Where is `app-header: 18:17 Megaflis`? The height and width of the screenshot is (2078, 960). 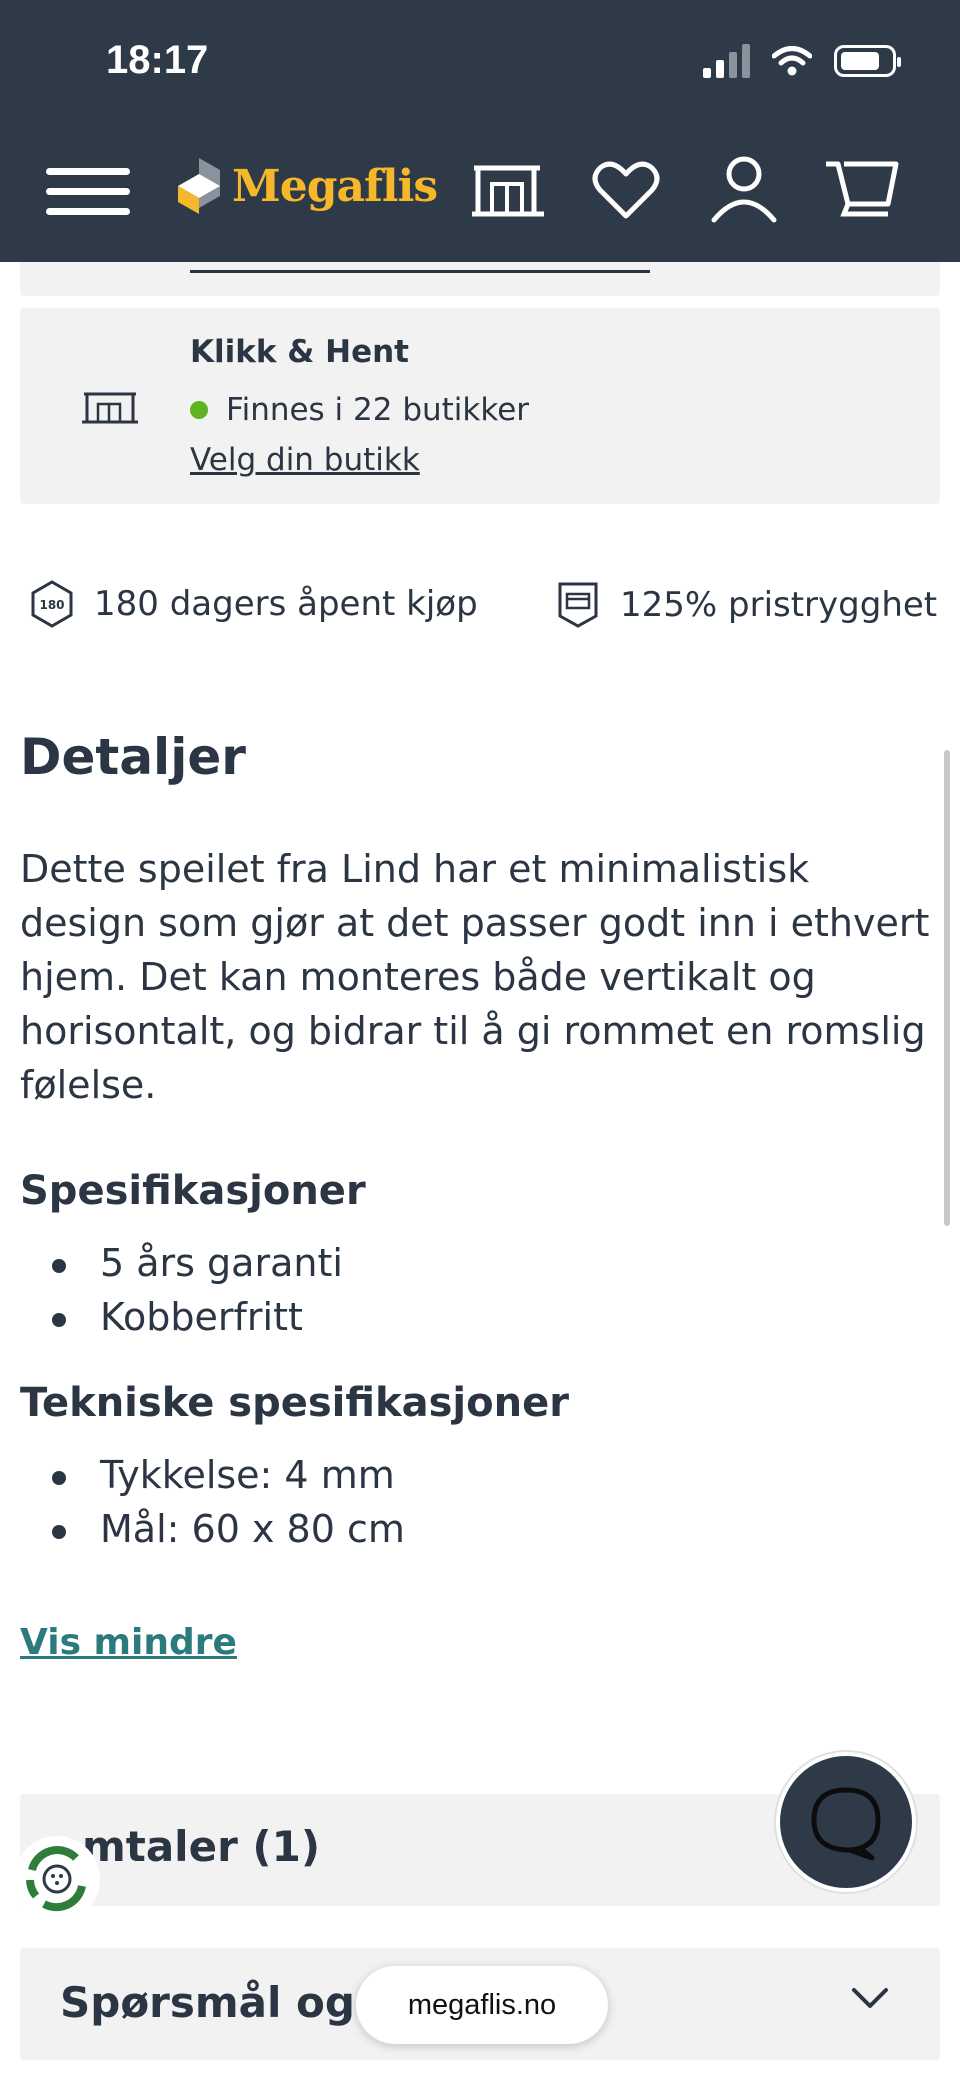 app-header: 18:17 Megaflis is located at coordinates (480, 131).